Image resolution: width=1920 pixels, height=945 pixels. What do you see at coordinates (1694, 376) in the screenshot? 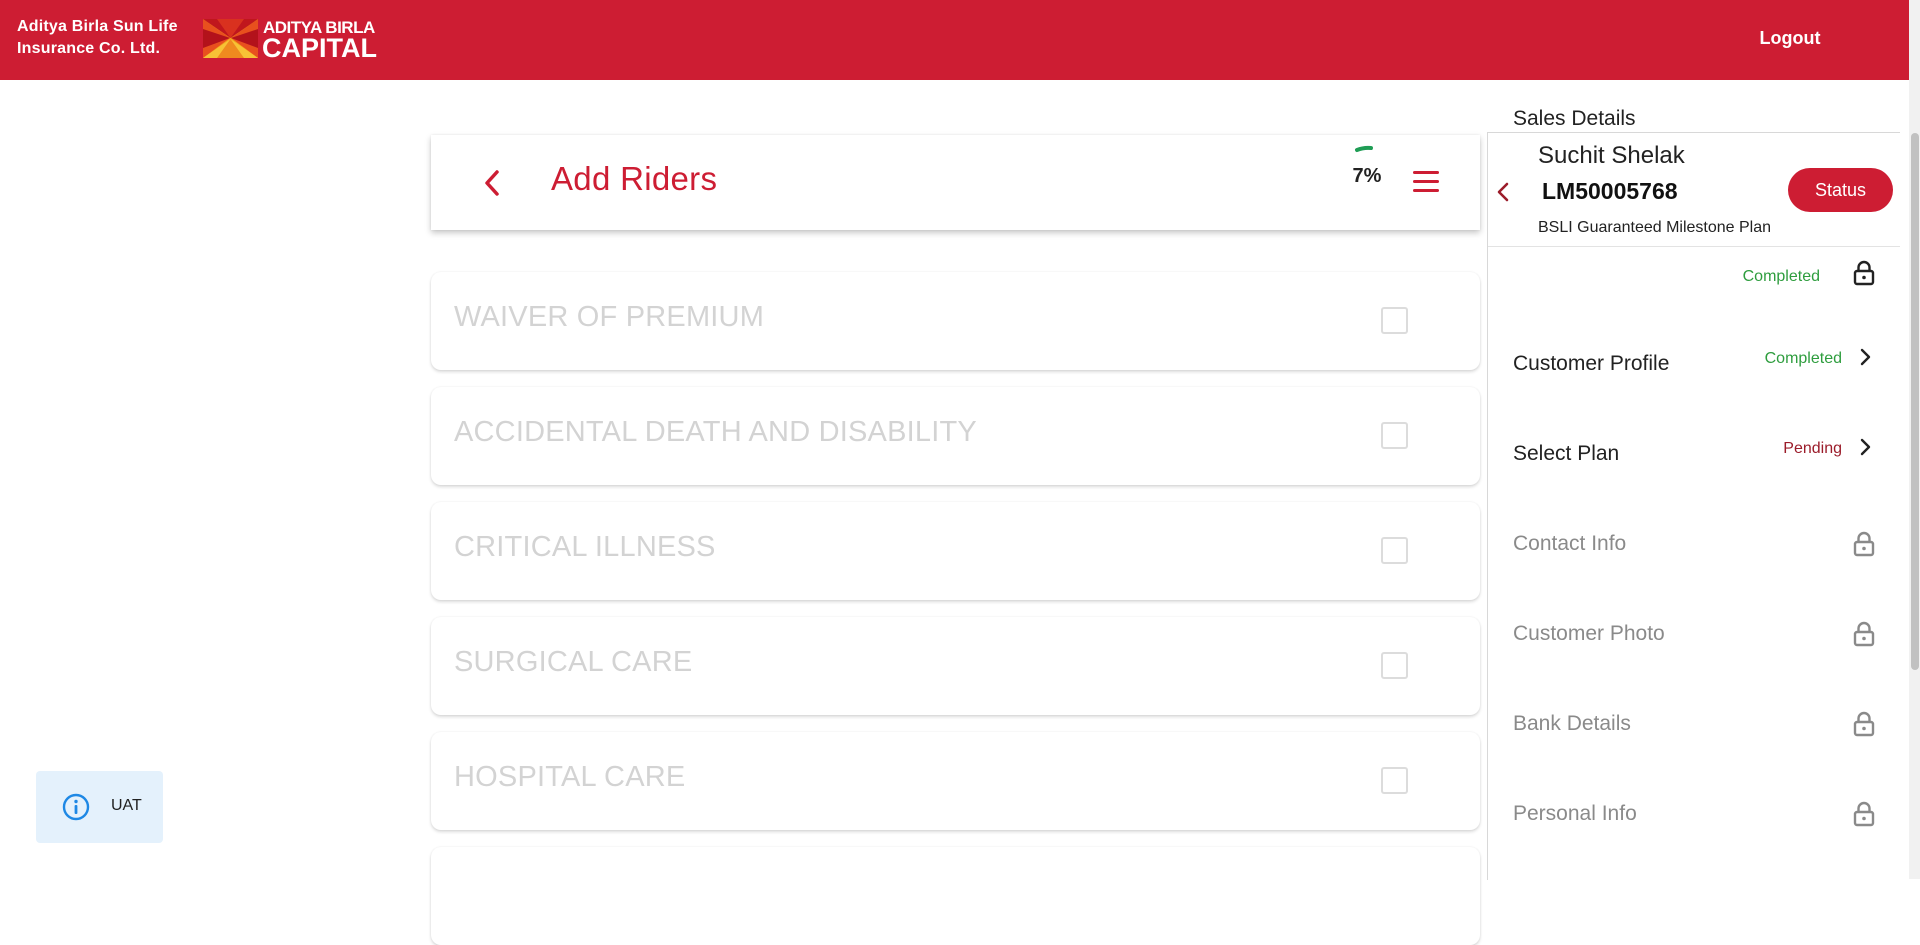
I see `step-customer-profile: Customer Profile Completed` at bounding box center [1694, 376].